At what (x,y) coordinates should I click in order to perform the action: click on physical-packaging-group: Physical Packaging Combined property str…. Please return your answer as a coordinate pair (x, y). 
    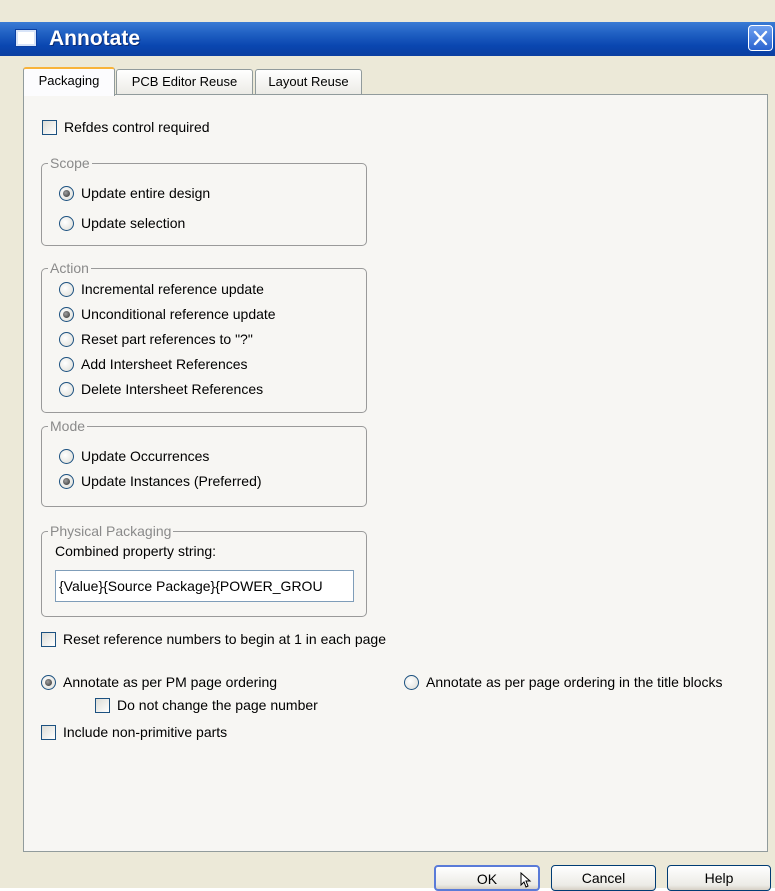
    Looking at the image, I should click on (204, 570).